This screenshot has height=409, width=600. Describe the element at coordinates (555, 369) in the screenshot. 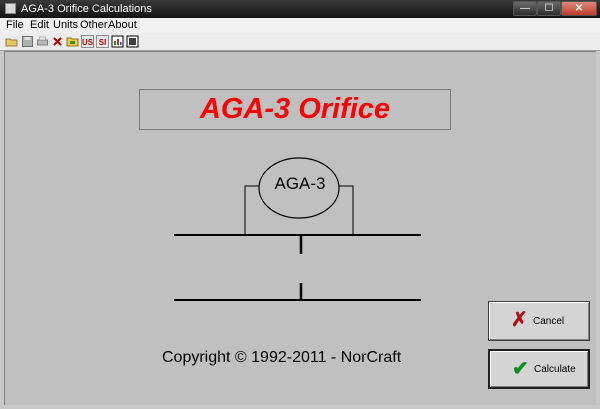

I see `calculate-label: Calculate` at that location.